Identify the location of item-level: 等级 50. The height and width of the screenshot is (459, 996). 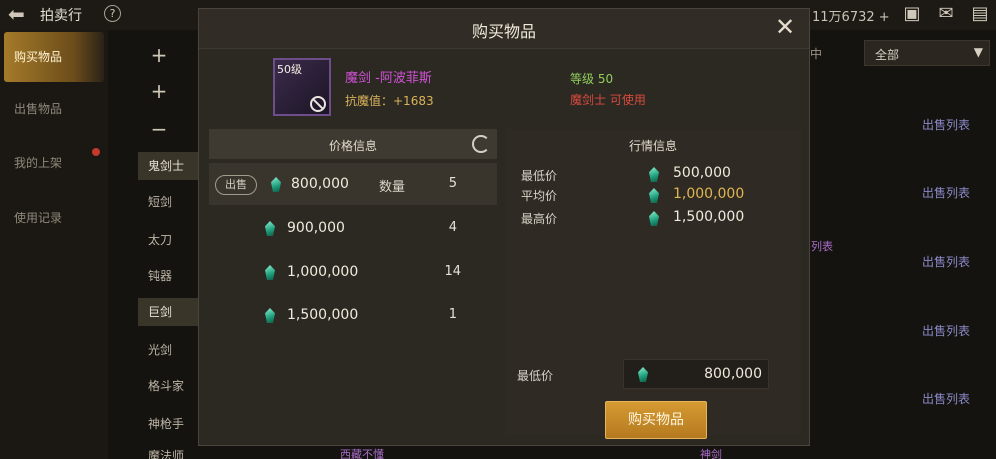
(592, 79).